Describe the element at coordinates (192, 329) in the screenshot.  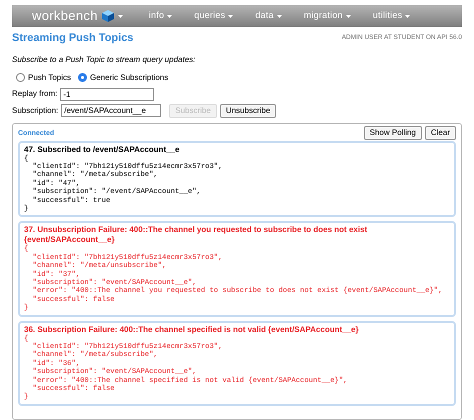
I see `message-title: 36. Subscription Failure: 400::The channel specified is not valid {event/SAPAccount__e}` at that location.